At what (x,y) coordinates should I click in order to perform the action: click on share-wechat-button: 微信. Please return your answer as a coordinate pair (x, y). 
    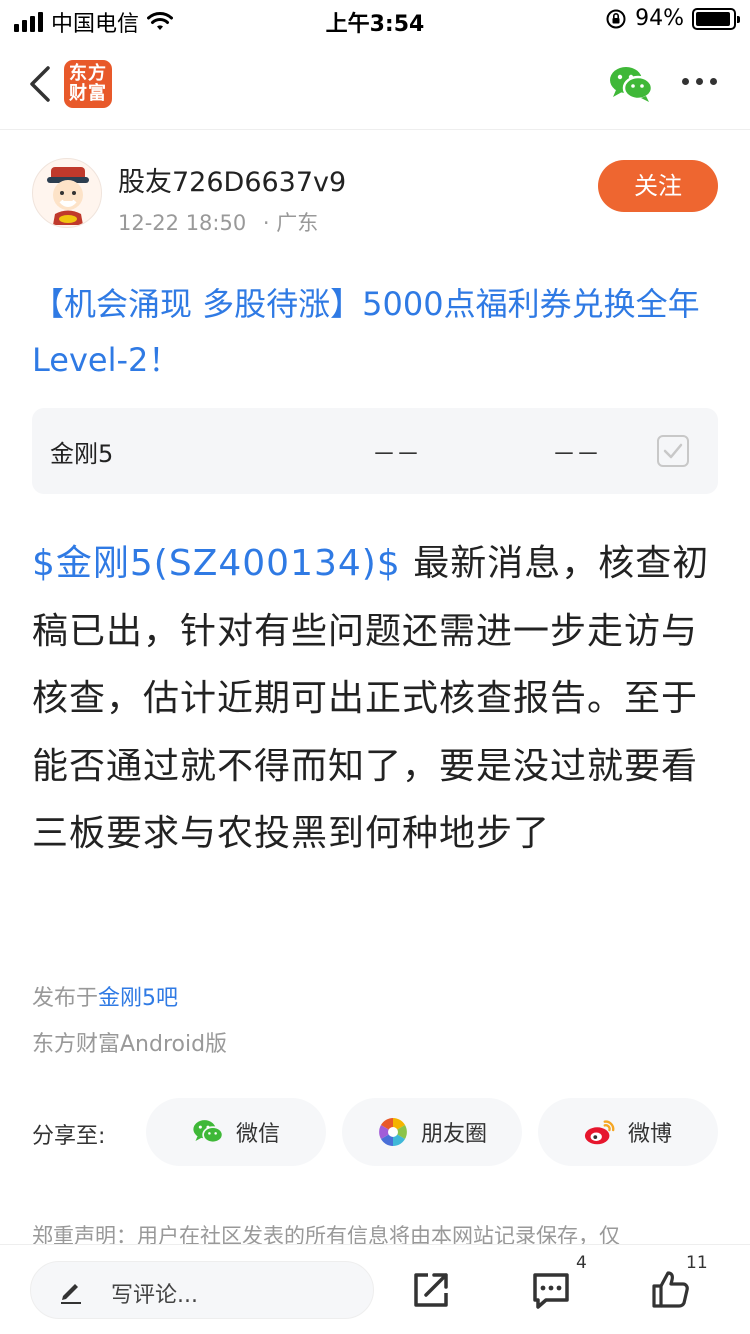
    Looking at the image, I should click on (236, 1132).